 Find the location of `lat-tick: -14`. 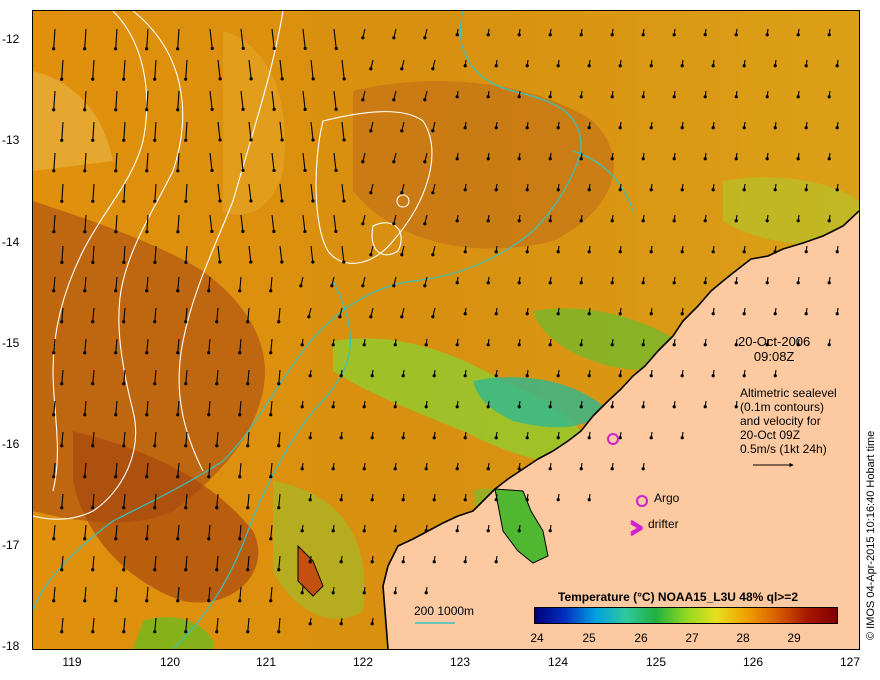

lat-tick: -14 is located at coordinates (11, 242).